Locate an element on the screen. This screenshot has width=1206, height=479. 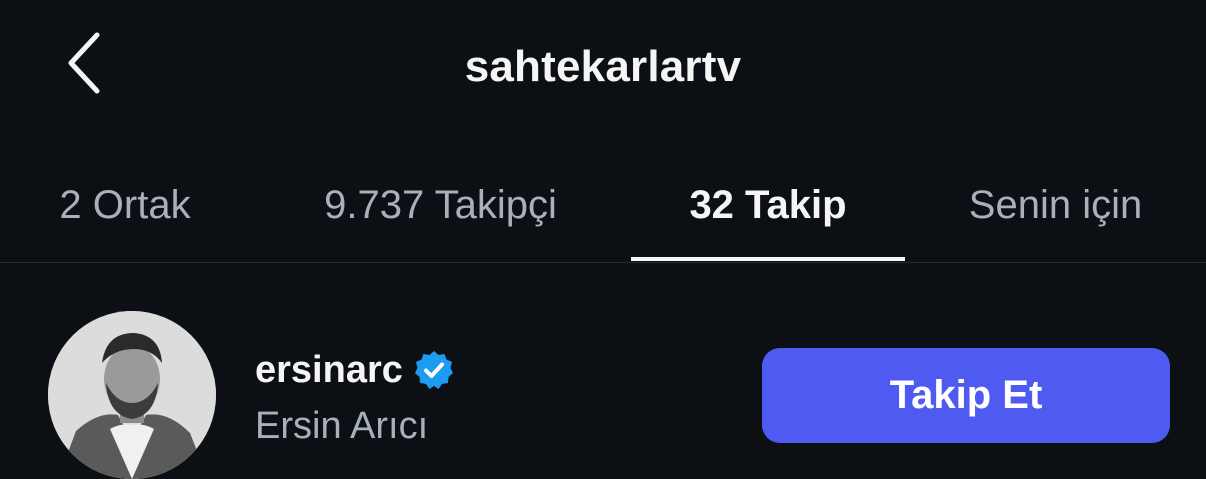
username-line: ersinarc is located at coordinates (355, 370).